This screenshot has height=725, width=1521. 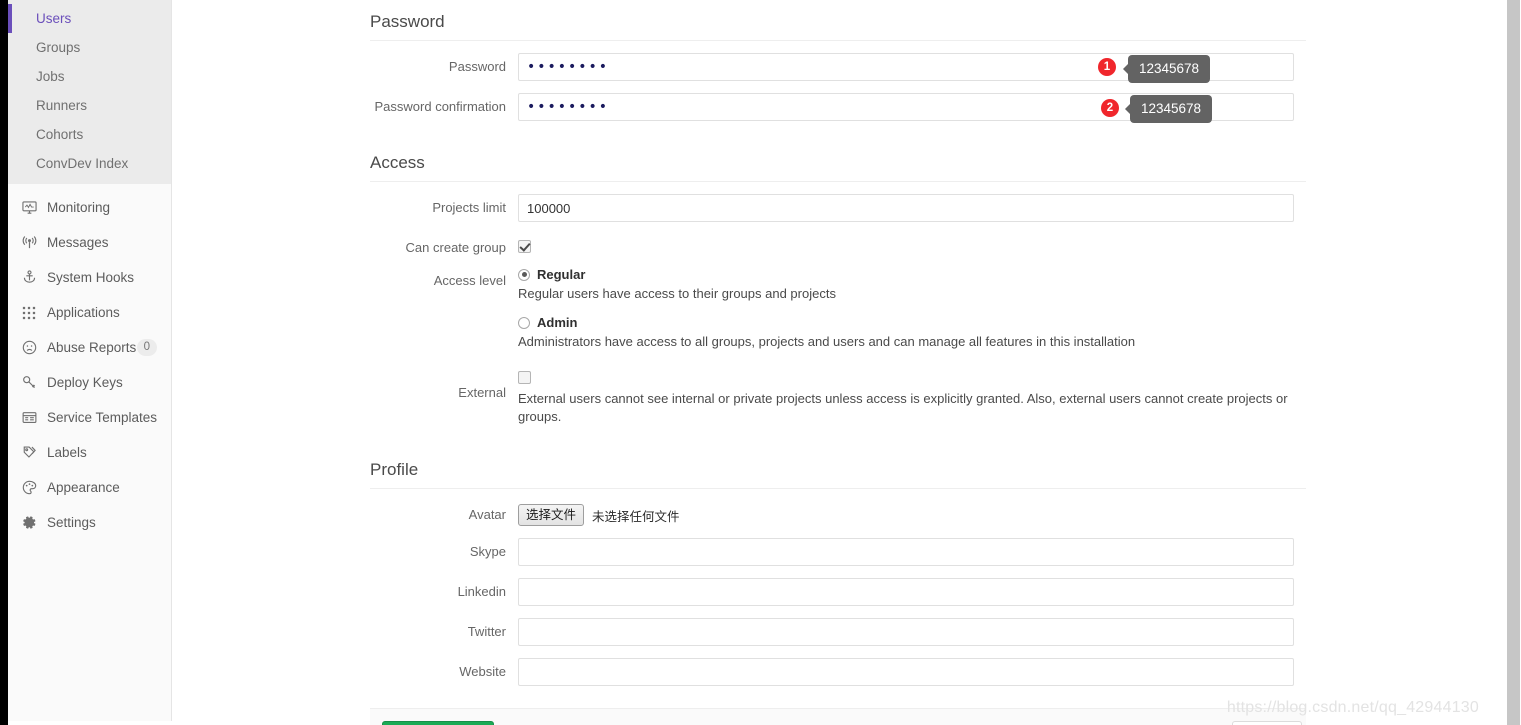 What do you see at coordinates (89, 47) in the screenshot?
I see `sidebar-item-groups: Groups` at bounding box center [89, 47].